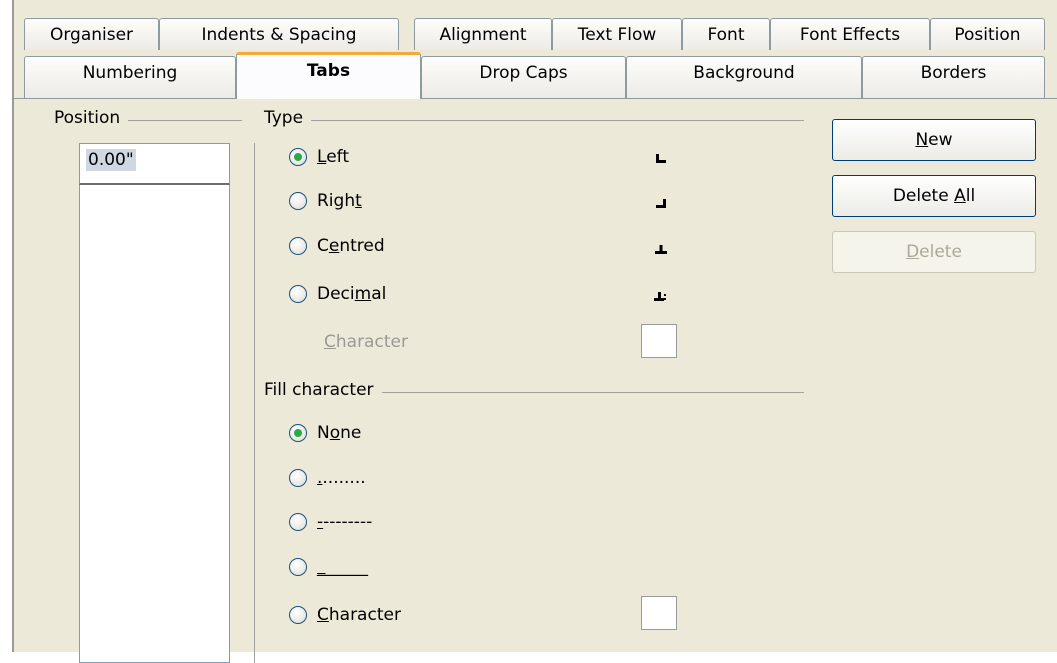 Image resolution: width=1057 pixels, height=663 pixels. I want to click on tab-drop-caps: Drop Caps, so click(523, 77).